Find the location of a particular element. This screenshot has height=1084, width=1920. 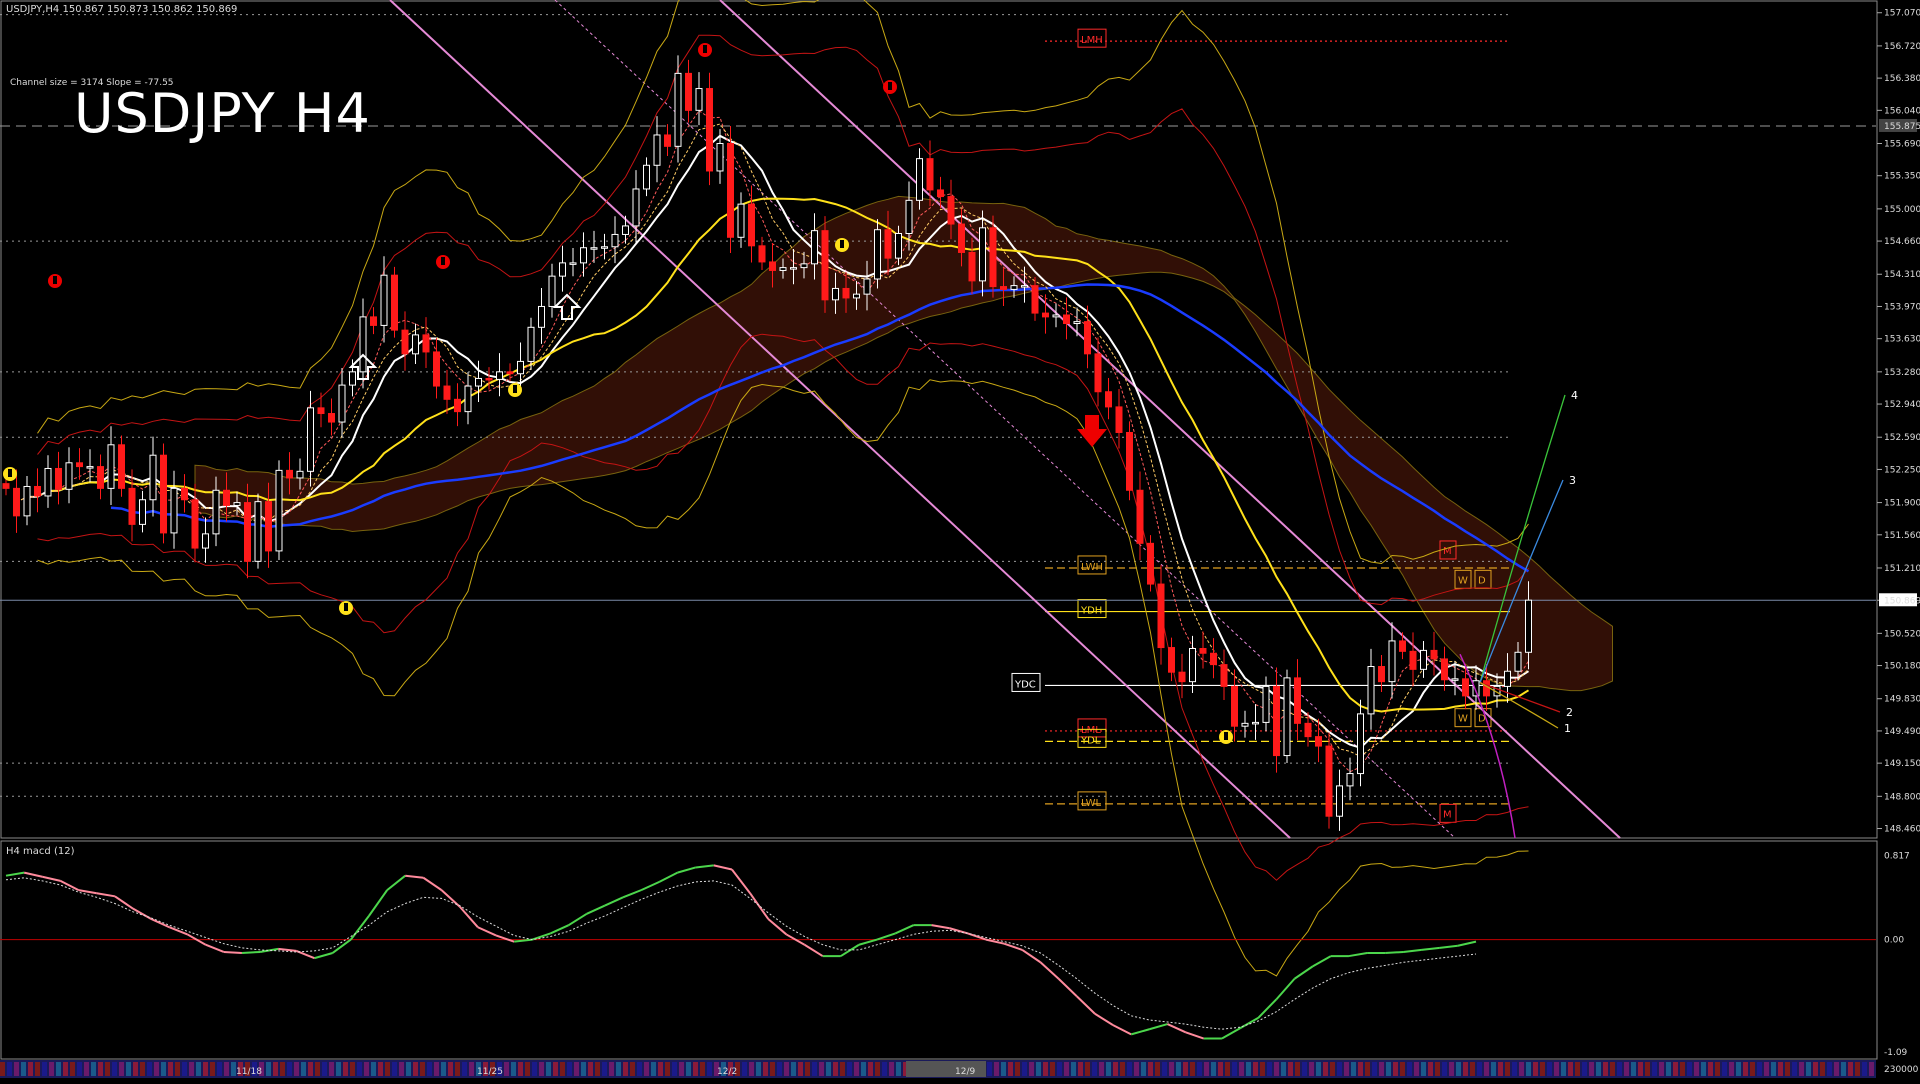

price-axis-label: 156.720 is located at coordinates (1902, 47).